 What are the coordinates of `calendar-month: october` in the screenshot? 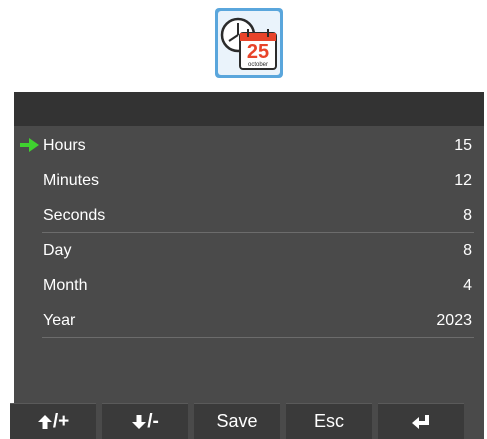 It's located at (258, 65).